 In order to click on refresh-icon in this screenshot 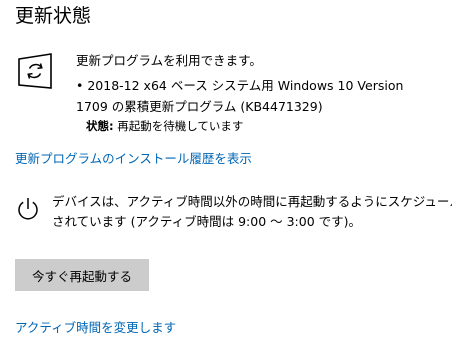, I will do `click(36, 72)`.